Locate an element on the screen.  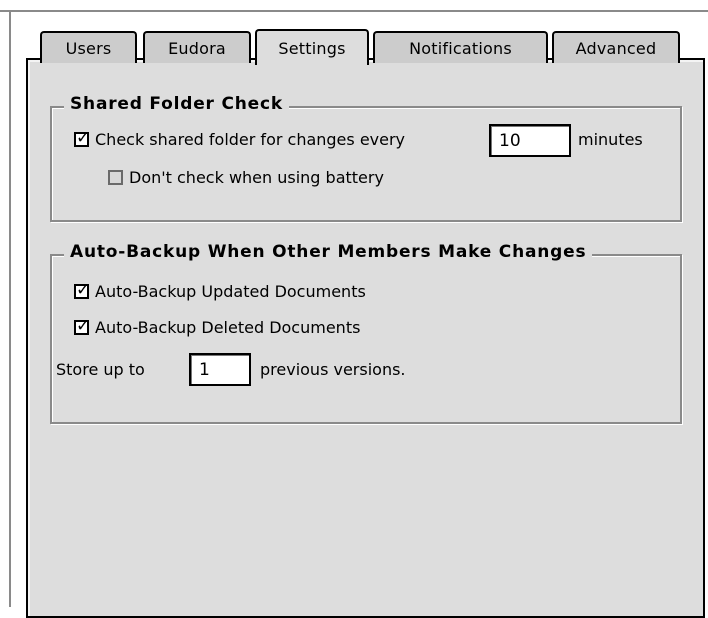
tab-advanced: Advanced is located at coordinates (616, 47).